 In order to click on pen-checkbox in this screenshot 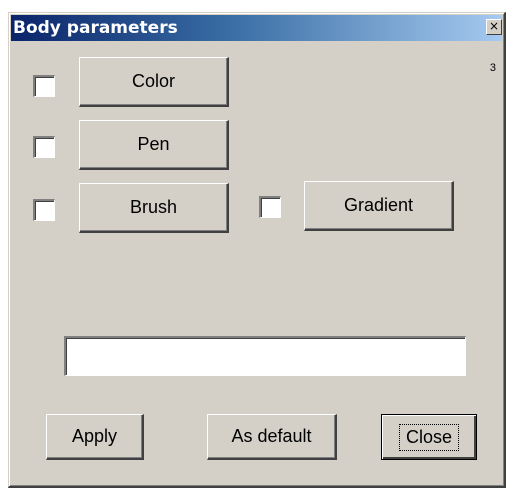, I will do `click(44, 147)`.